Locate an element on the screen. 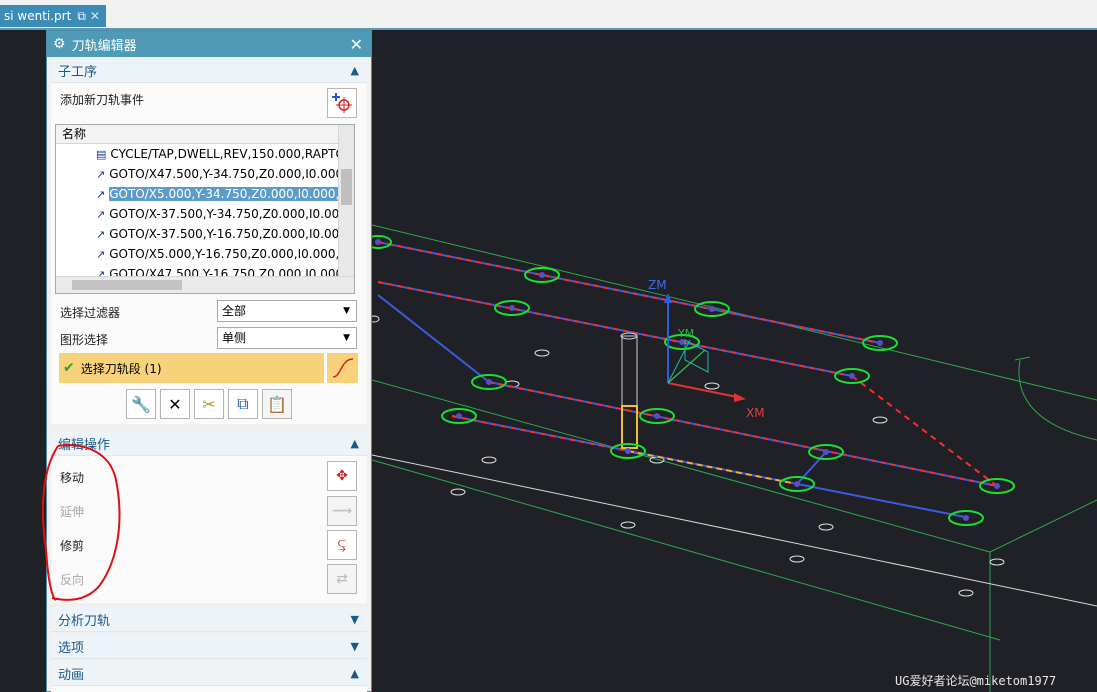 Image resolution: width=1097 pixels, height=692 pixels. top-bar is located at coordinates (548, 14).